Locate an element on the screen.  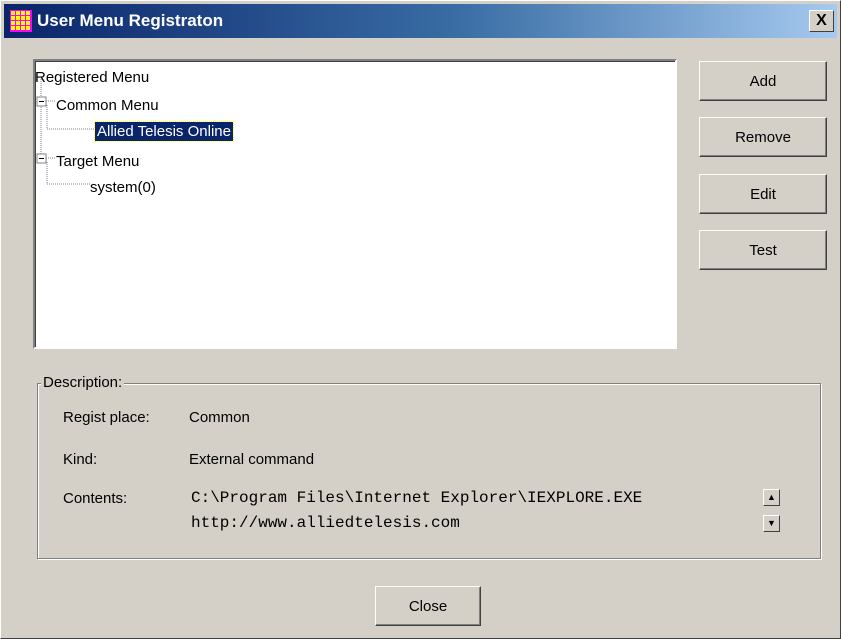
add-button: Add is located at coordinates (763, 81).